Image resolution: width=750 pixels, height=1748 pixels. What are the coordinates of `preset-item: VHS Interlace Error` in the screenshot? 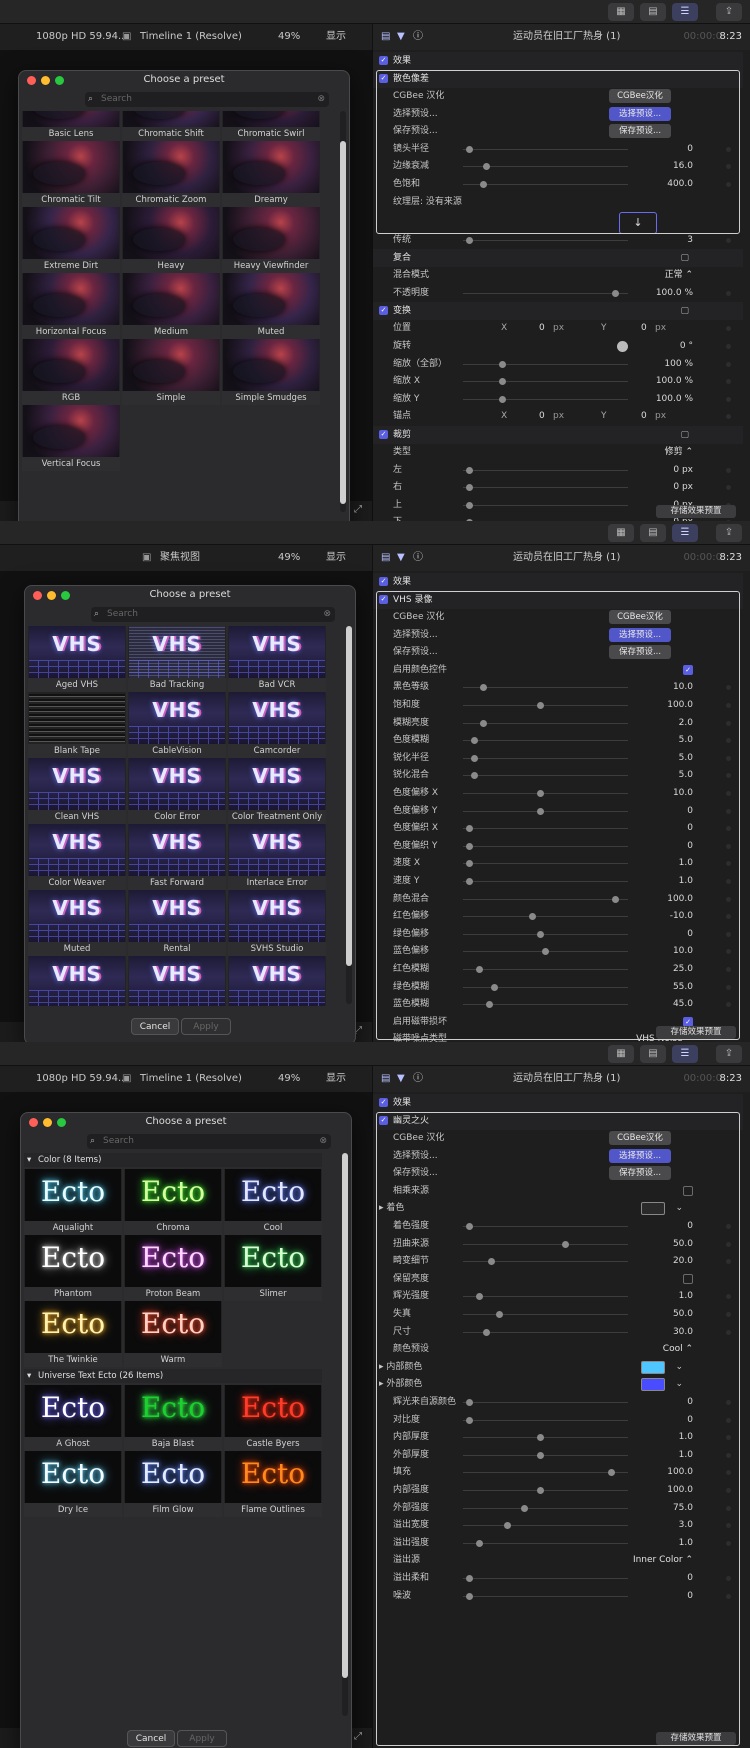 It's located at (277, 857).